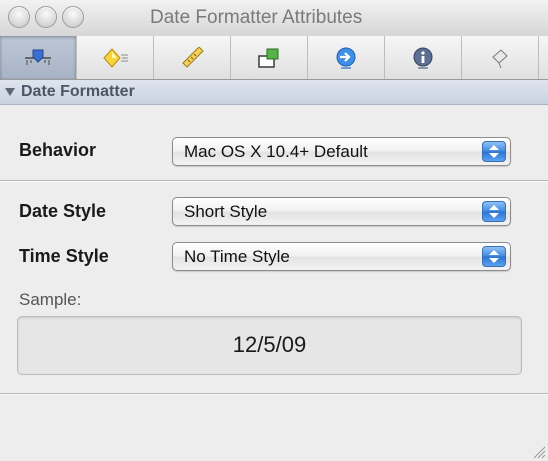  I want to click on tab-applescript, so click(500, 57).